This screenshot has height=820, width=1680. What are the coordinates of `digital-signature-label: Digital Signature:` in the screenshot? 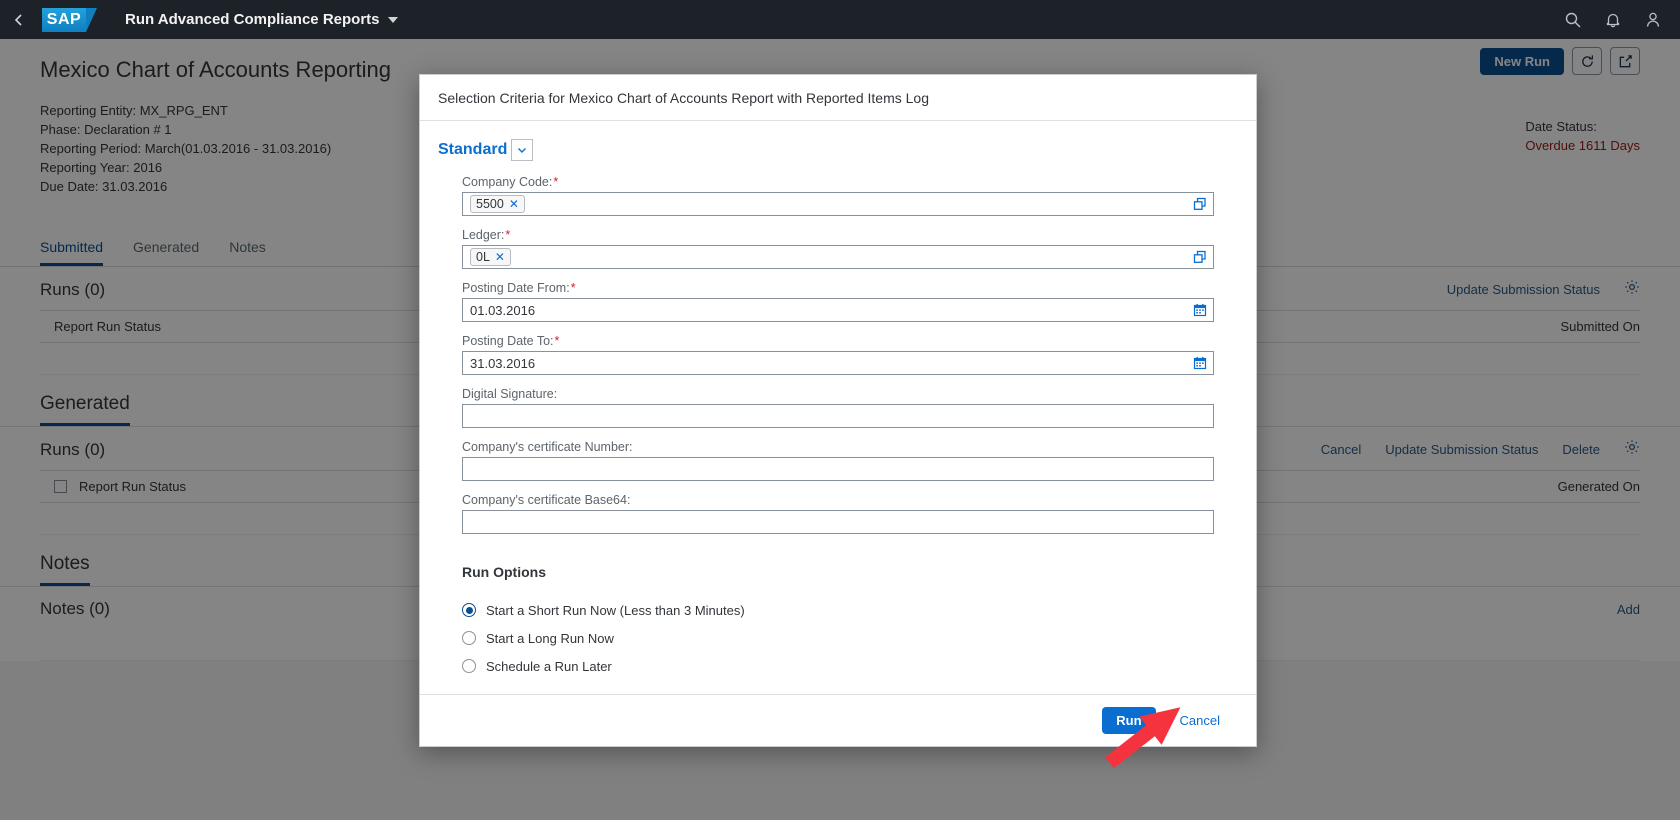 It's located at (510, 394).